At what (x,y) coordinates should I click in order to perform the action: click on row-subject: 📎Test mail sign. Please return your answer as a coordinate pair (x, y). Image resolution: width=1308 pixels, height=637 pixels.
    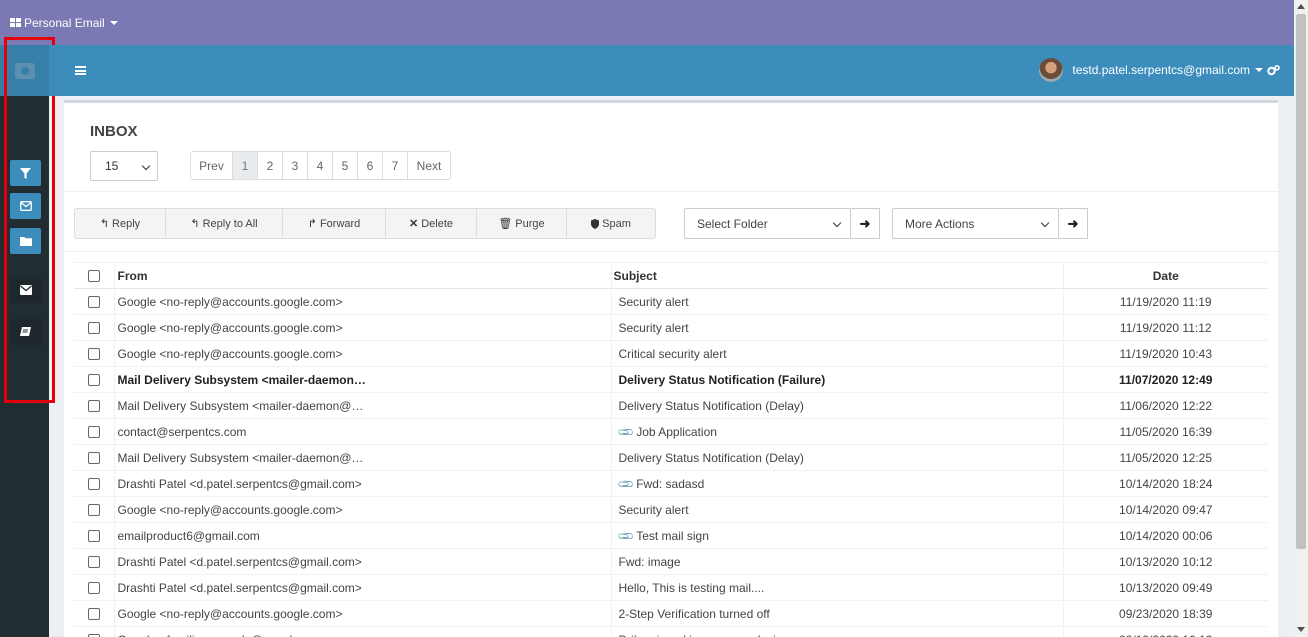
    Looking at the image, I should click on (837, 535).